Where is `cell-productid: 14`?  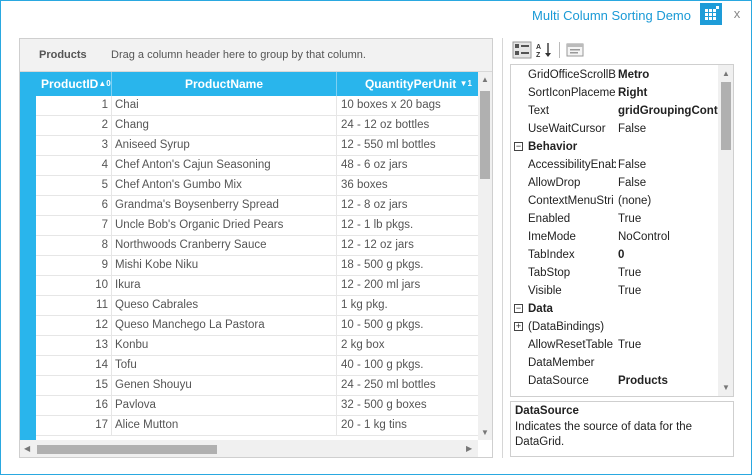
cell-productid: 14 is located at coordinates (74, 366).